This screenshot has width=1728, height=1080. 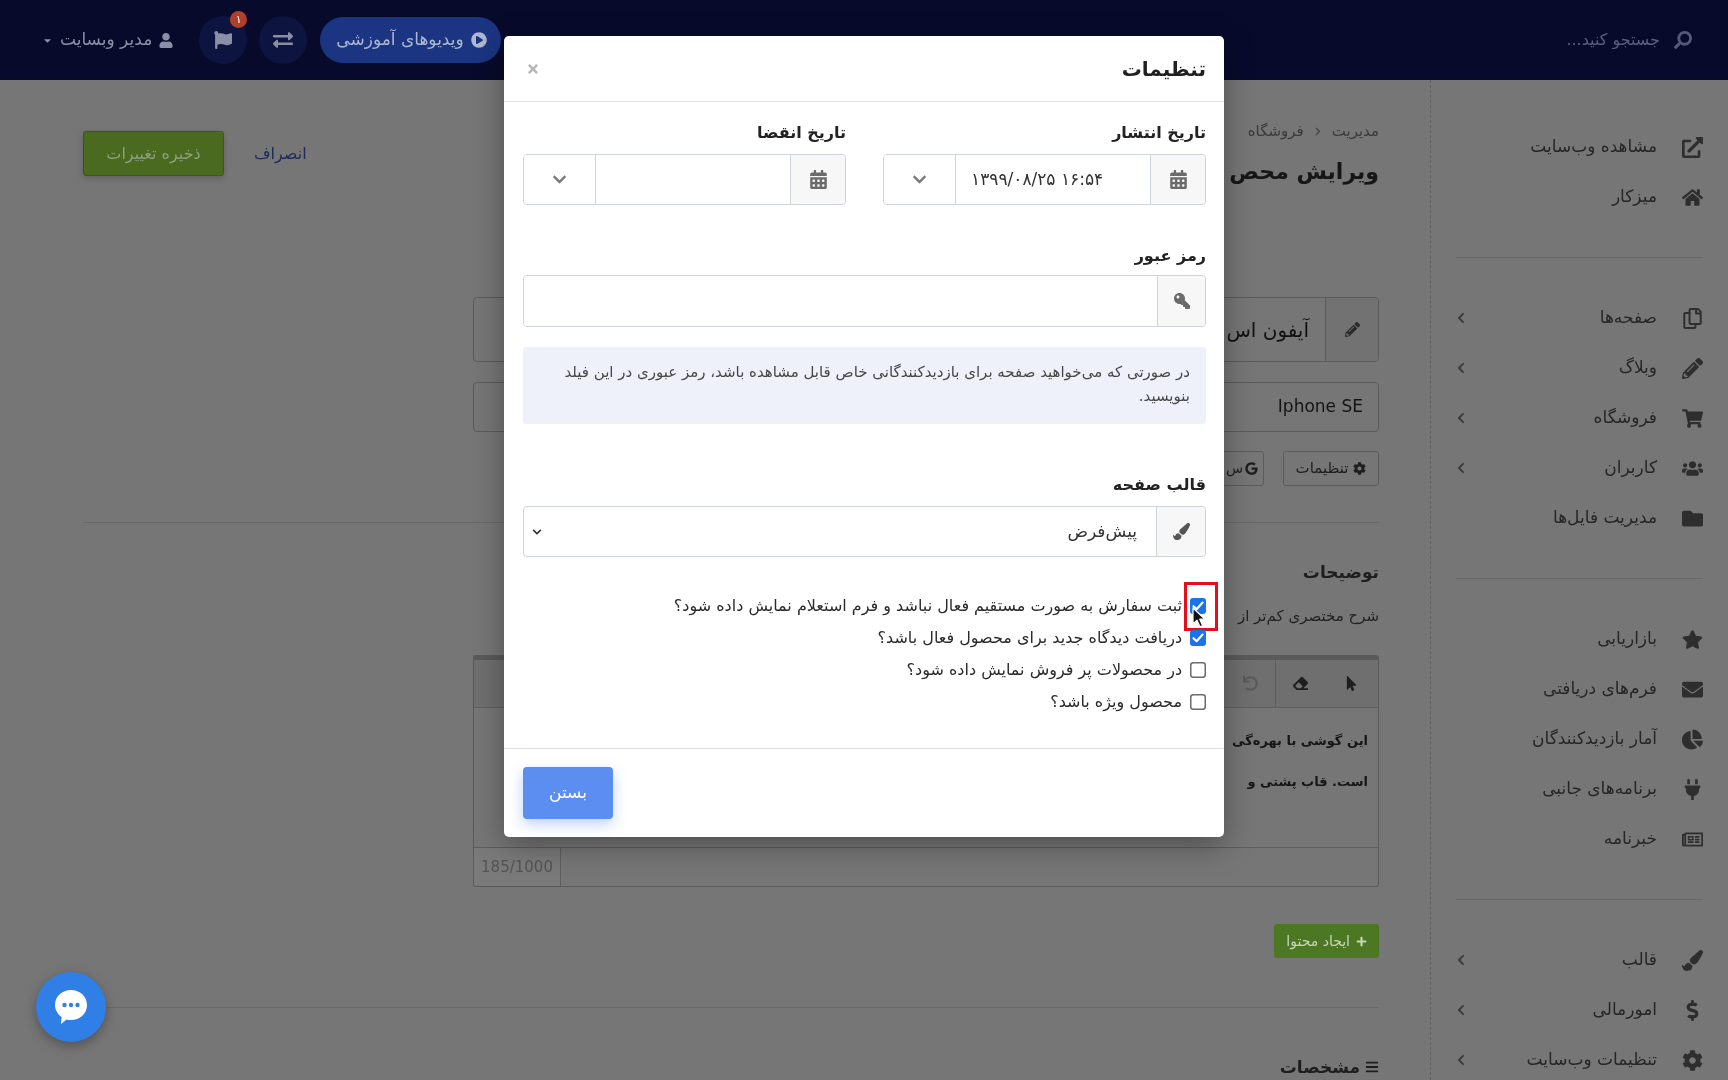 I want to click on checkbox-label: دریافت دیدگاه جدید برای محصول فعال باشد؟, so click(x=1029, y=638).